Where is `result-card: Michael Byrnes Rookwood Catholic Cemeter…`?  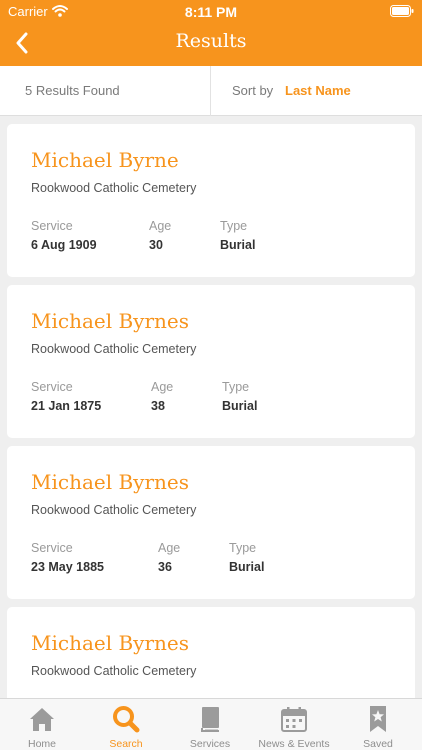
result-card: Michael Byrnes Rookwood Catholic Cemeter… is located at coordinates (211, 652).